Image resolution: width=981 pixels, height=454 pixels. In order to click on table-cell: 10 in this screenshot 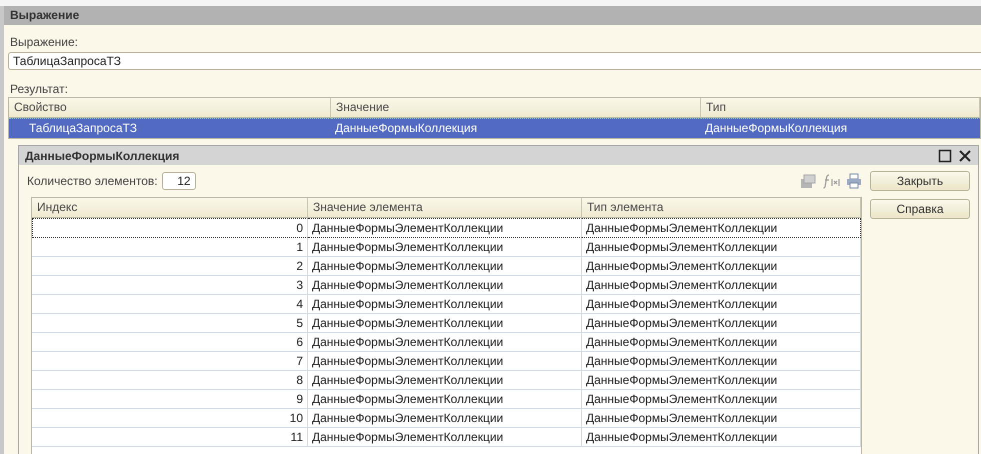, I will do `click(170, 418)`.